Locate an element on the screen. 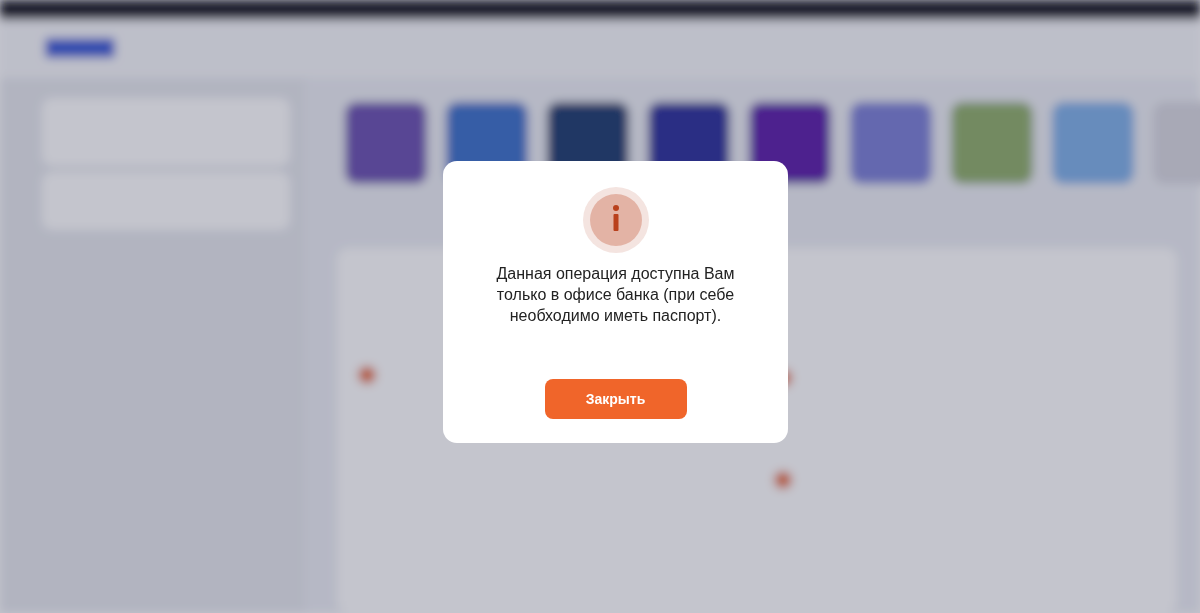 This screenshot has width=1200, height=613. info-icon is located at coordinates (615, 220).